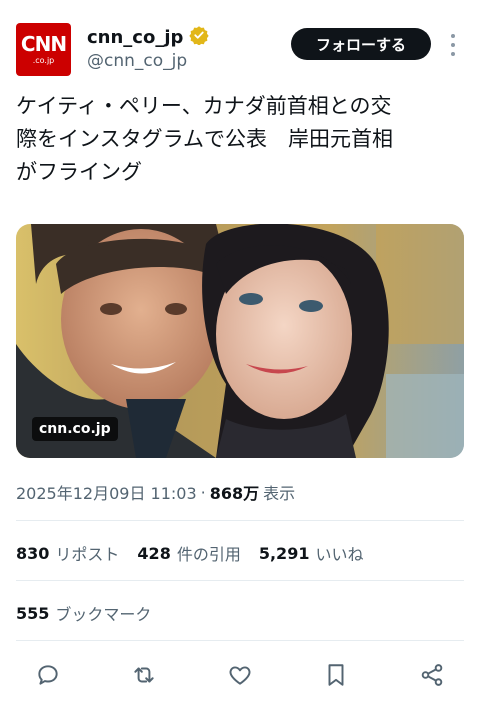 The width and height of the screenshot is (480, 709). I want to click on likes-count: 5,291, so click(284, 553).